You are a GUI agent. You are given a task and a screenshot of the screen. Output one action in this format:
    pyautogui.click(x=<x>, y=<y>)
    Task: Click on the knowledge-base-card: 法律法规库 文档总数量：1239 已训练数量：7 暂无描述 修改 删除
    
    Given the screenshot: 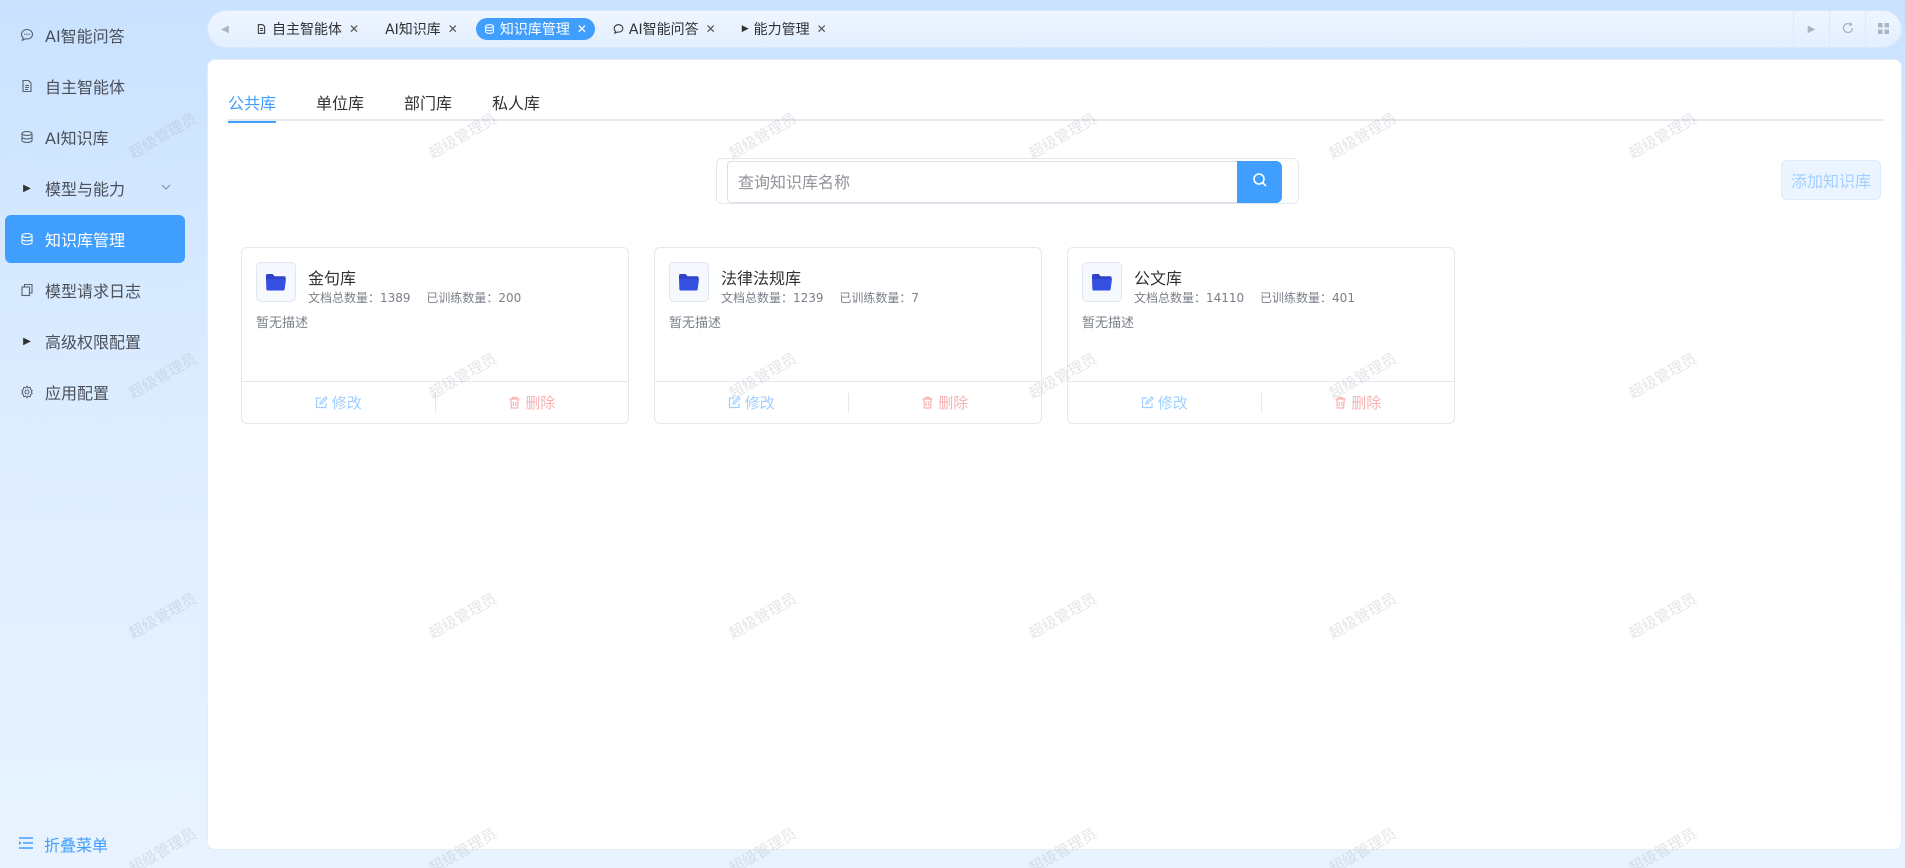 What is the action you would take?
    pyautogui.click(x=848, y=335)
    